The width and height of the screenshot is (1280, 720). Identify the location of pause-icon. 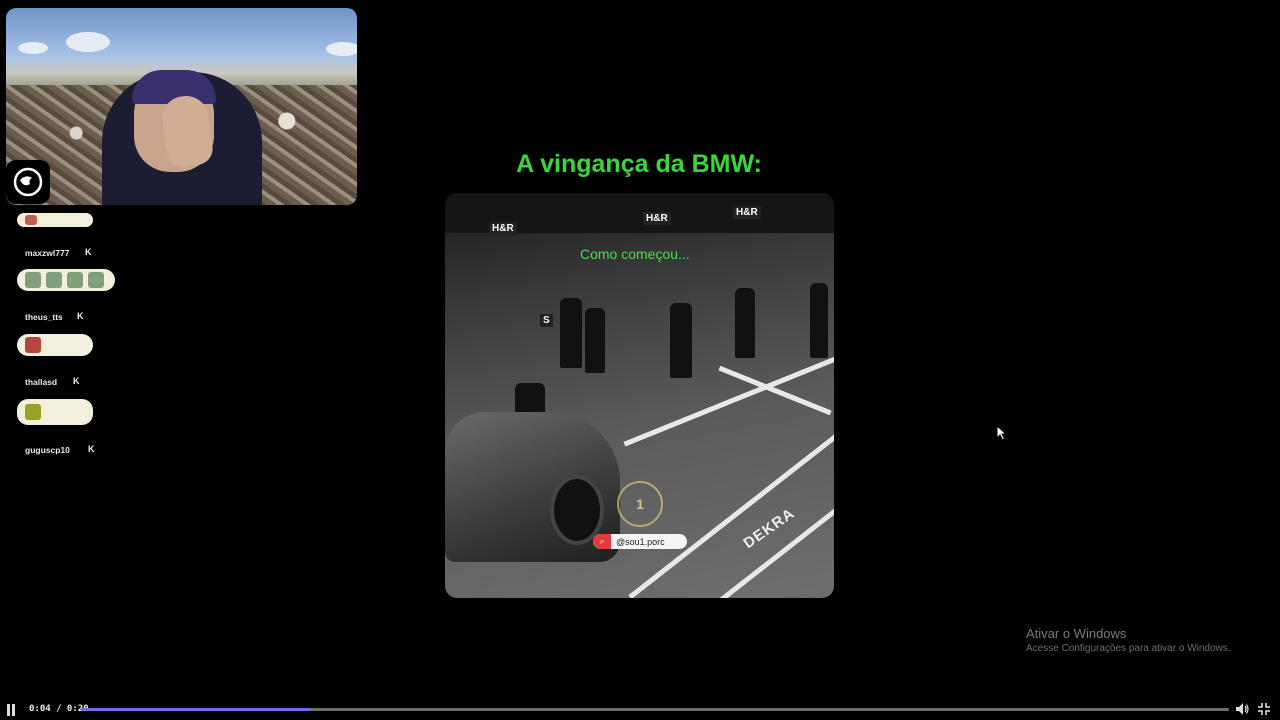
(11, 710).